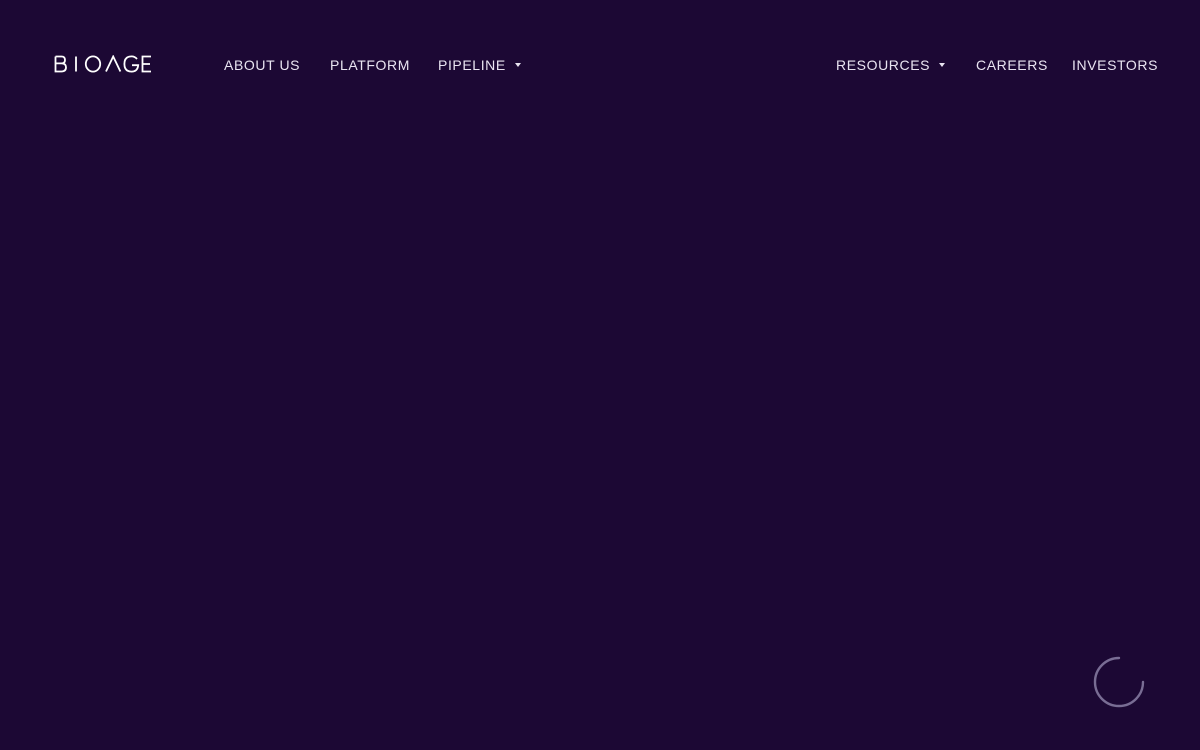 This screenshot has height=750, width=1200. I want to click on nav-careers: CAREERS, so click(1012, 65).